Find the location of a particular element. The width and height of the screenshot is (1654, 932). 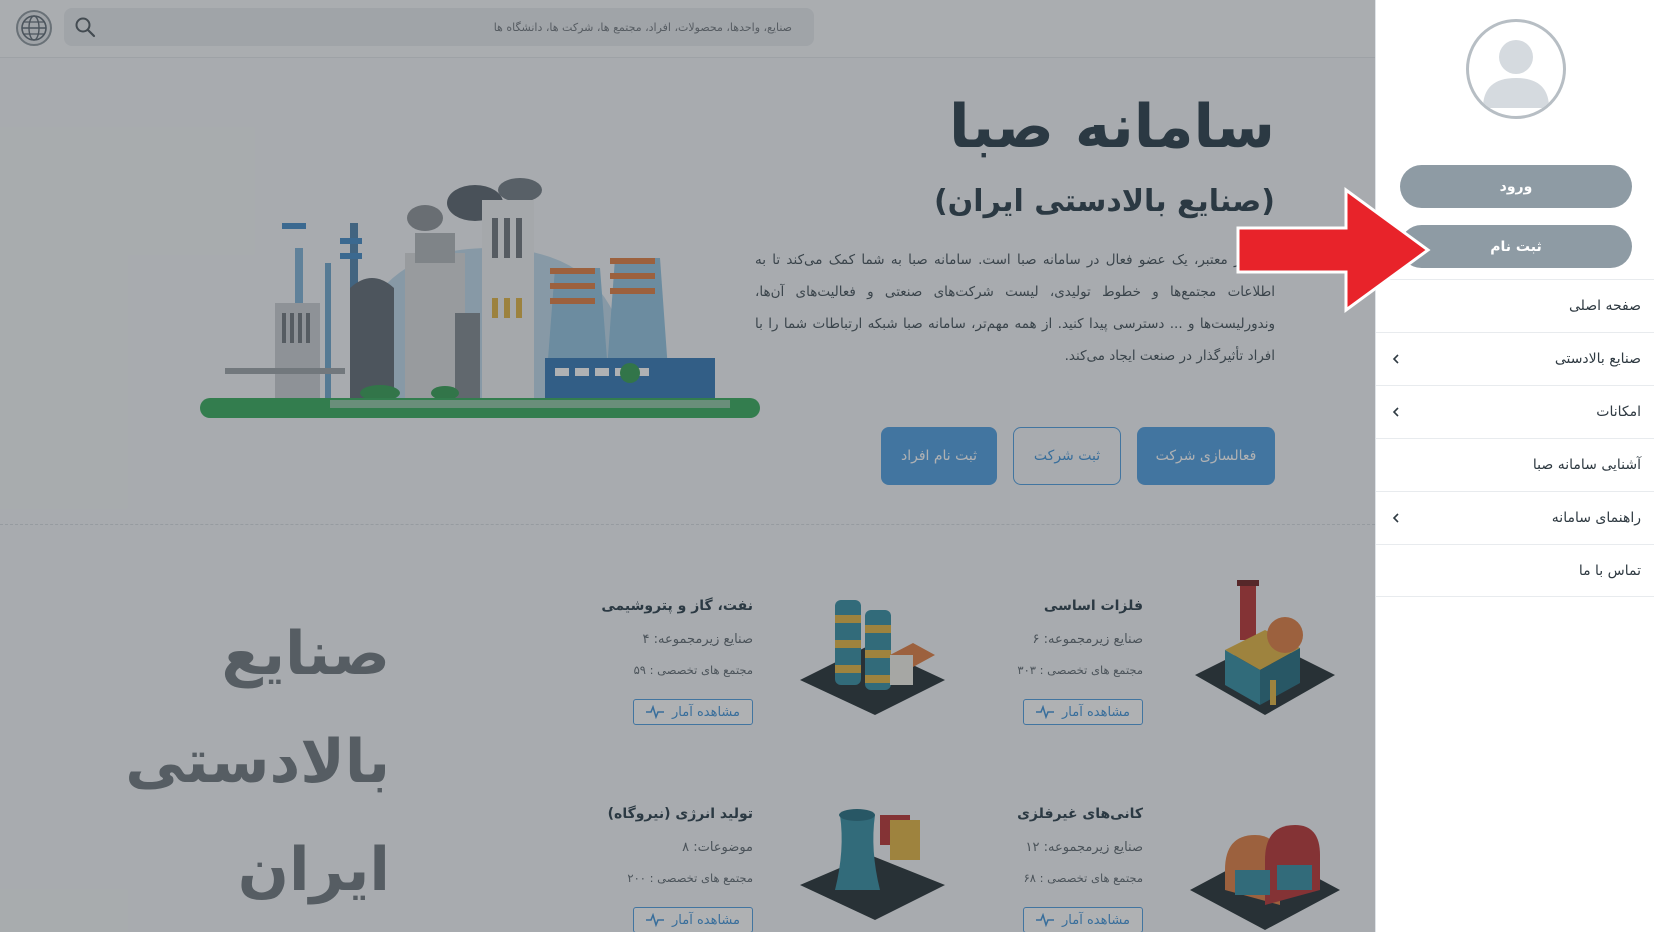

menu-item-about: آشنایی سامانه صبا is located at coordinates (1515, 464).